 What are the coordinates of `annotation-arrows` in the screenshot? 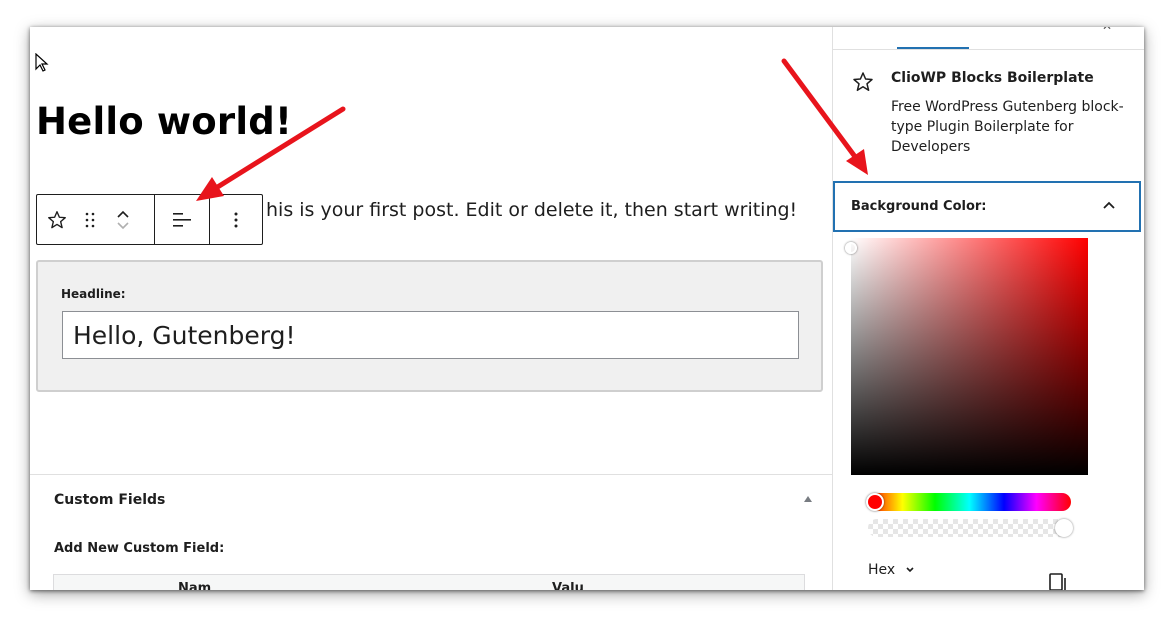 It's located at (532, 129).